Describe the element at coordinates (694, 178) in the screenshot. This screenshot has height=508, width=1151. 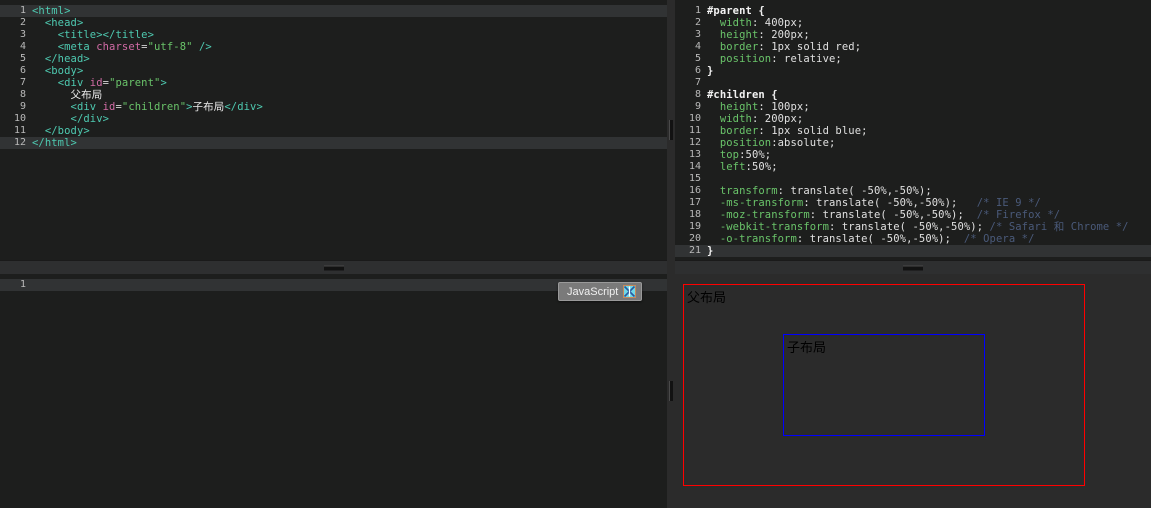
I see `line-number: 15` at that location.